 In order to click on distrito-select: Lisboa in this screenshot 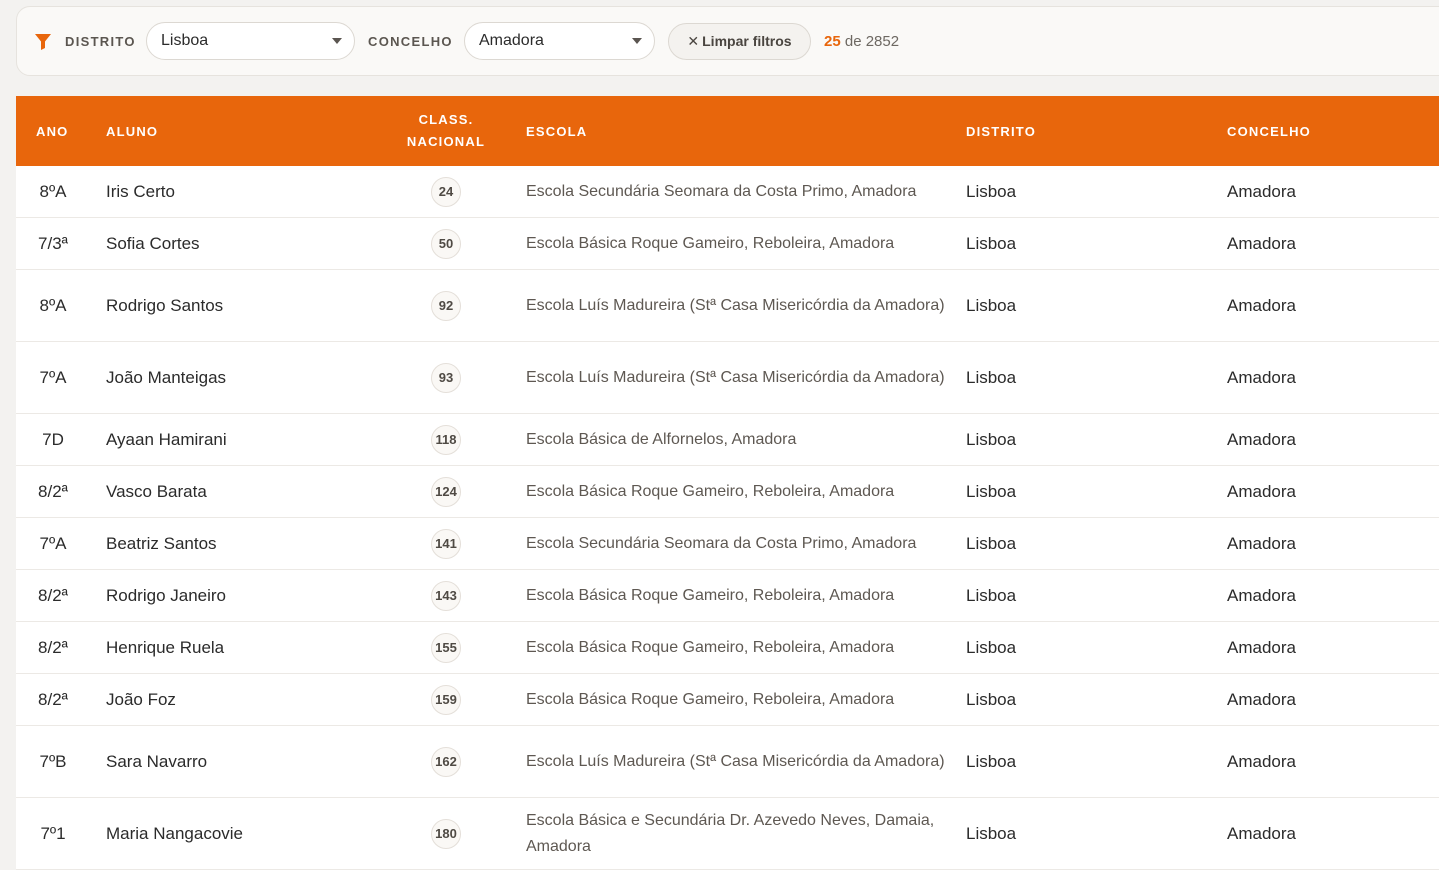, I will do `click(250, 41)`.